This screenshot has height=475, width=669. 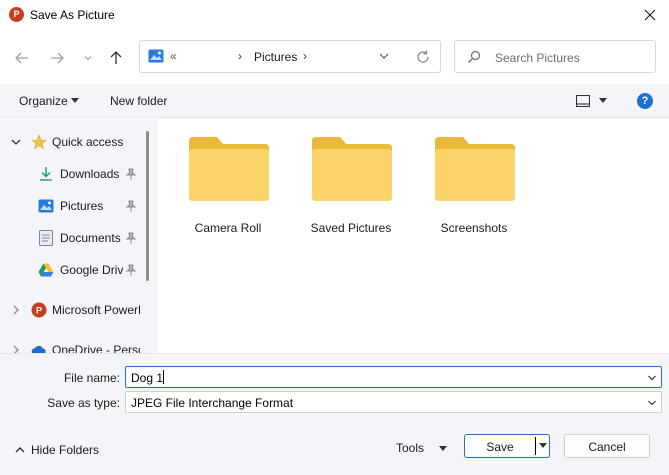 What do you see at coordinates (275, 57) in the screenshot?
I see `address-location: Pictures` at bounding box center [275, 57].